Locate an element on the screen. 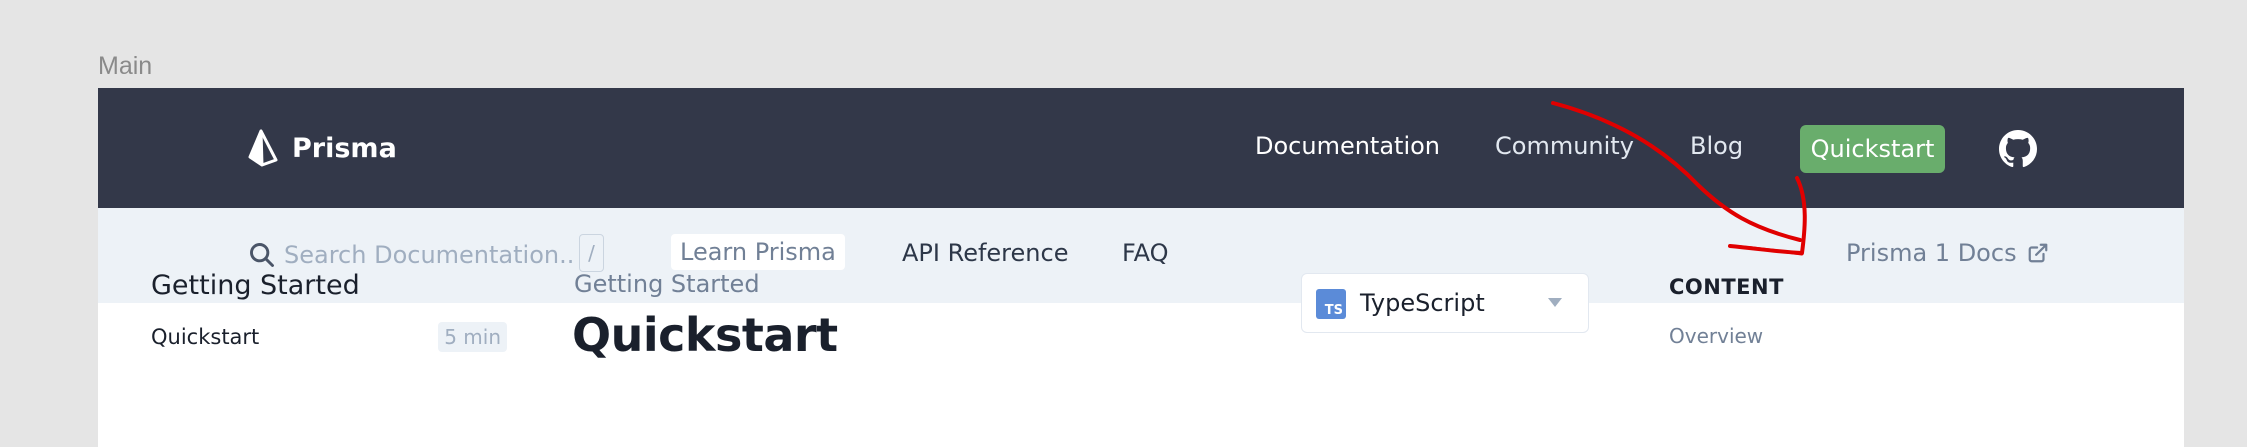 The height and width of the screenshot is (447, 2247). nav-blog: Blog is located at coordinates (1716, 146).